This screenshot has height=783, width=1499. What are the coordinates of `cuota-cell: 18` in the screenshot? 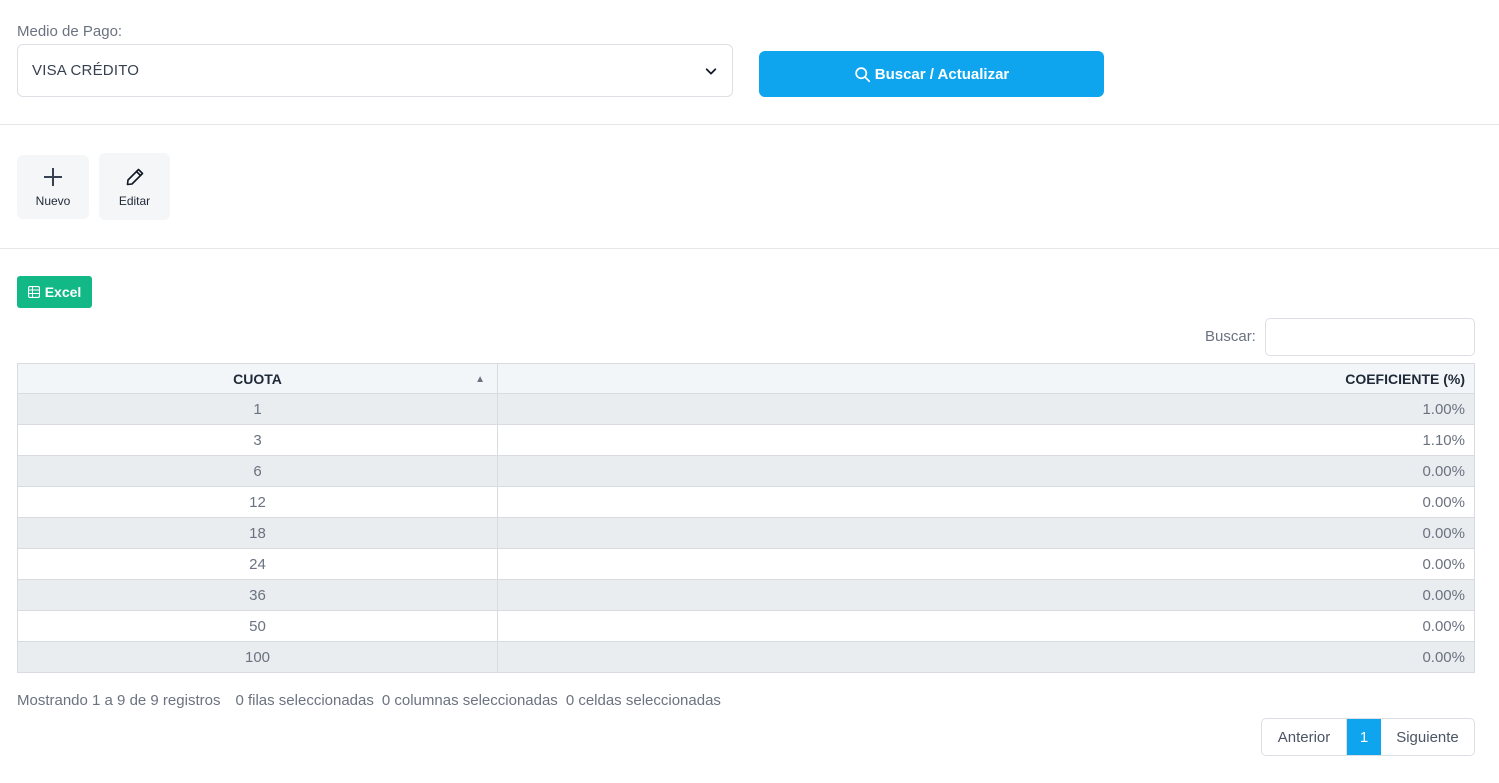 It's located at (257, 533).